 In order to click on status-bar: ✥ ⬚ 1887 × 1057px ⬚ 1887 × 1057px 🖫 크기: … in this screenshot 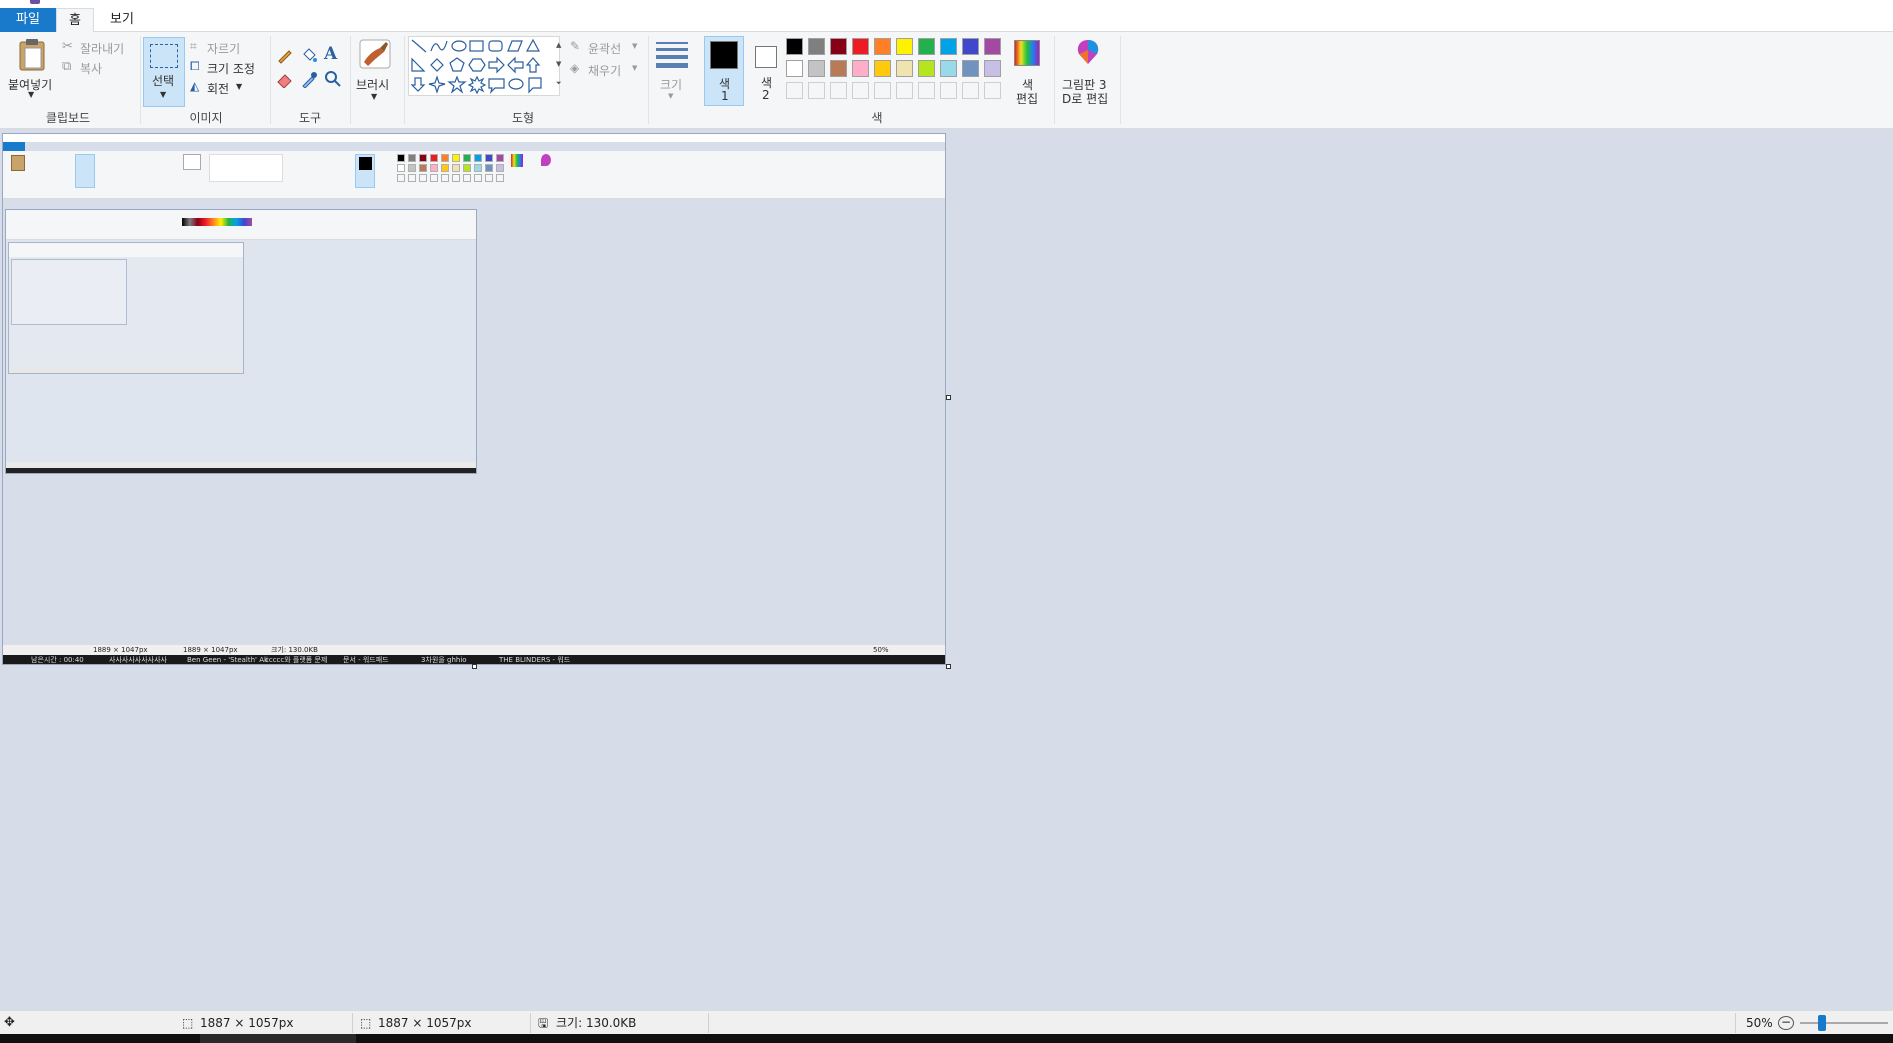, I will do `click(946, 1022)`.